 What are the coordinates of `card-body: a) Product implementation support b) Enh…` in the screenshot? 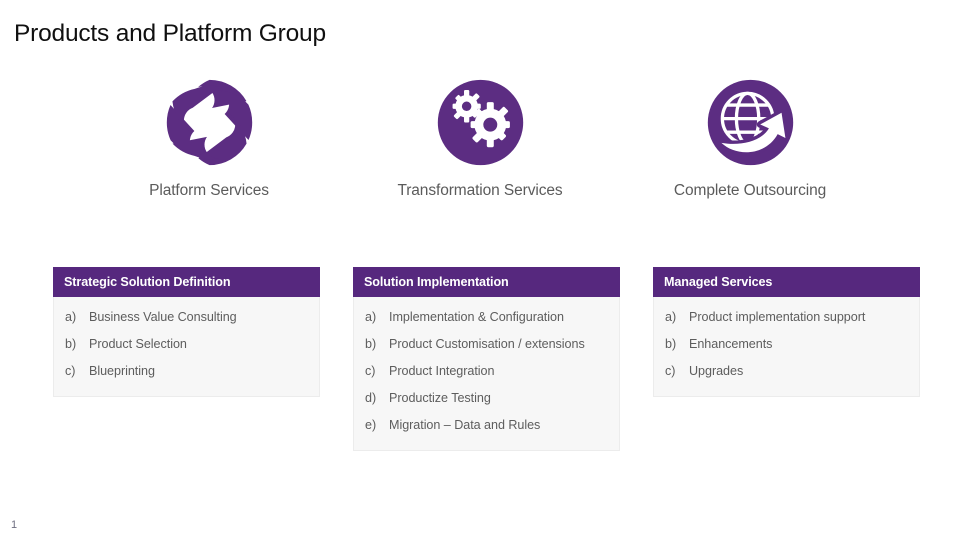 It's located at (786, 347).